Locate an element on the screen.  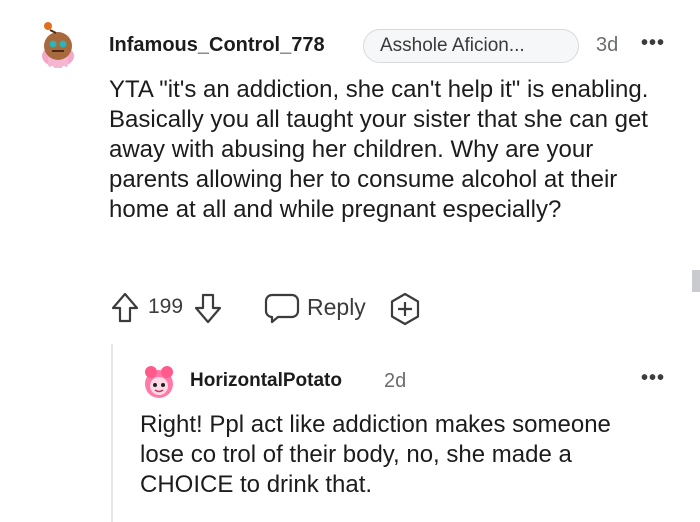
reply-more-icon: ••• is located at coordinates (653, 378).